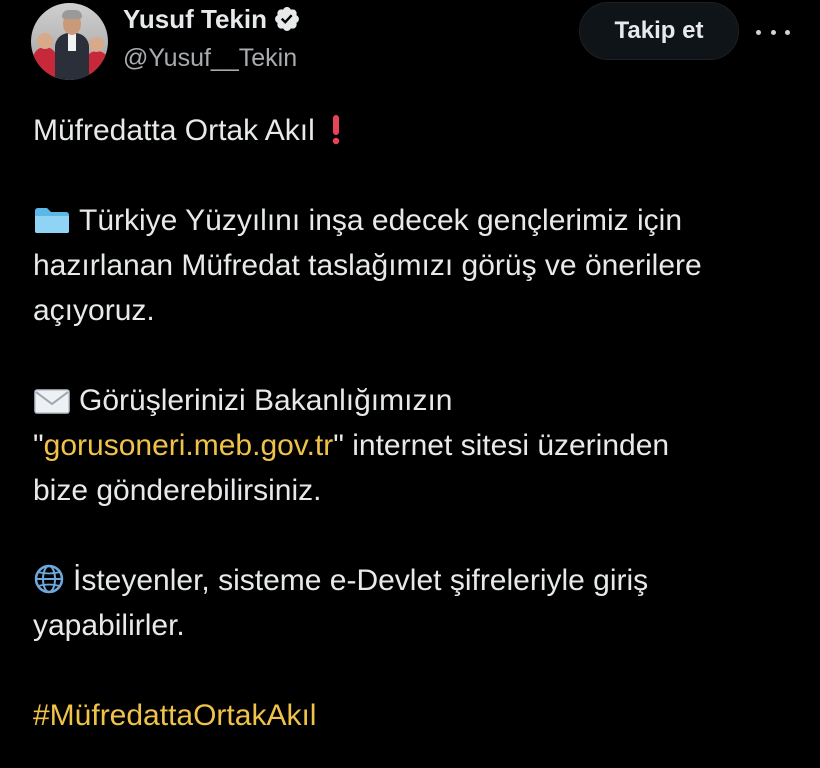 This screenshot has width=820, height=768. I want to click on avatar-person-shirt, so click(72, 42).